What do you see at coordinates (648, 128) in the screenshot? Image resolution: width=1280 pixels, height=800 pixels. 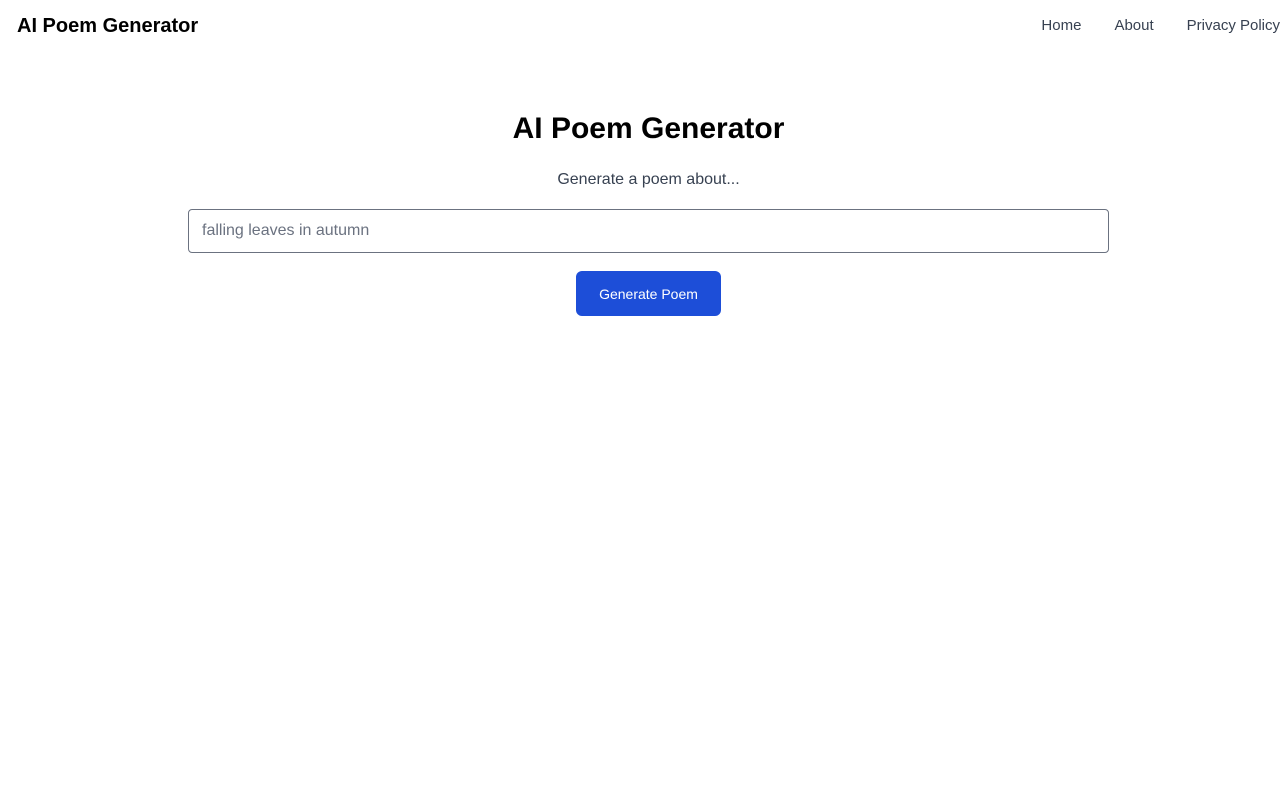 I see `page-title: AI Poem Generator` at bounding box center [648, 128].